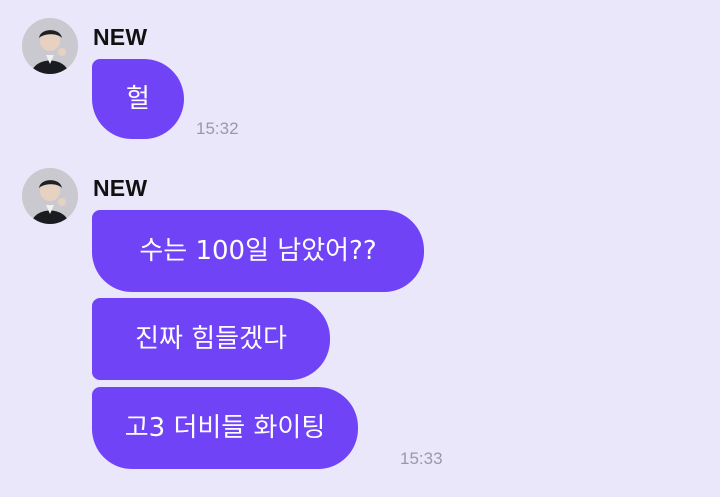 The width and height of the screenshot is (720, 497). I want to click on message-bubble: 진짜 힘들겠다, so click(211, 339).